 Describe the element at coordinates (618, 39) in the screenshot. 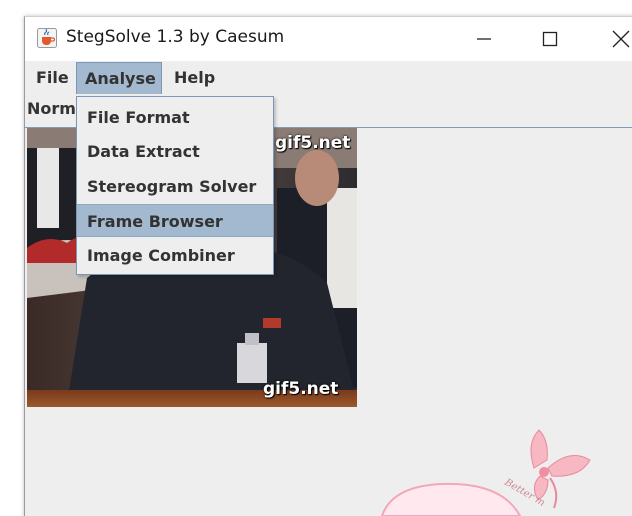

I see `close-icon` at that location.